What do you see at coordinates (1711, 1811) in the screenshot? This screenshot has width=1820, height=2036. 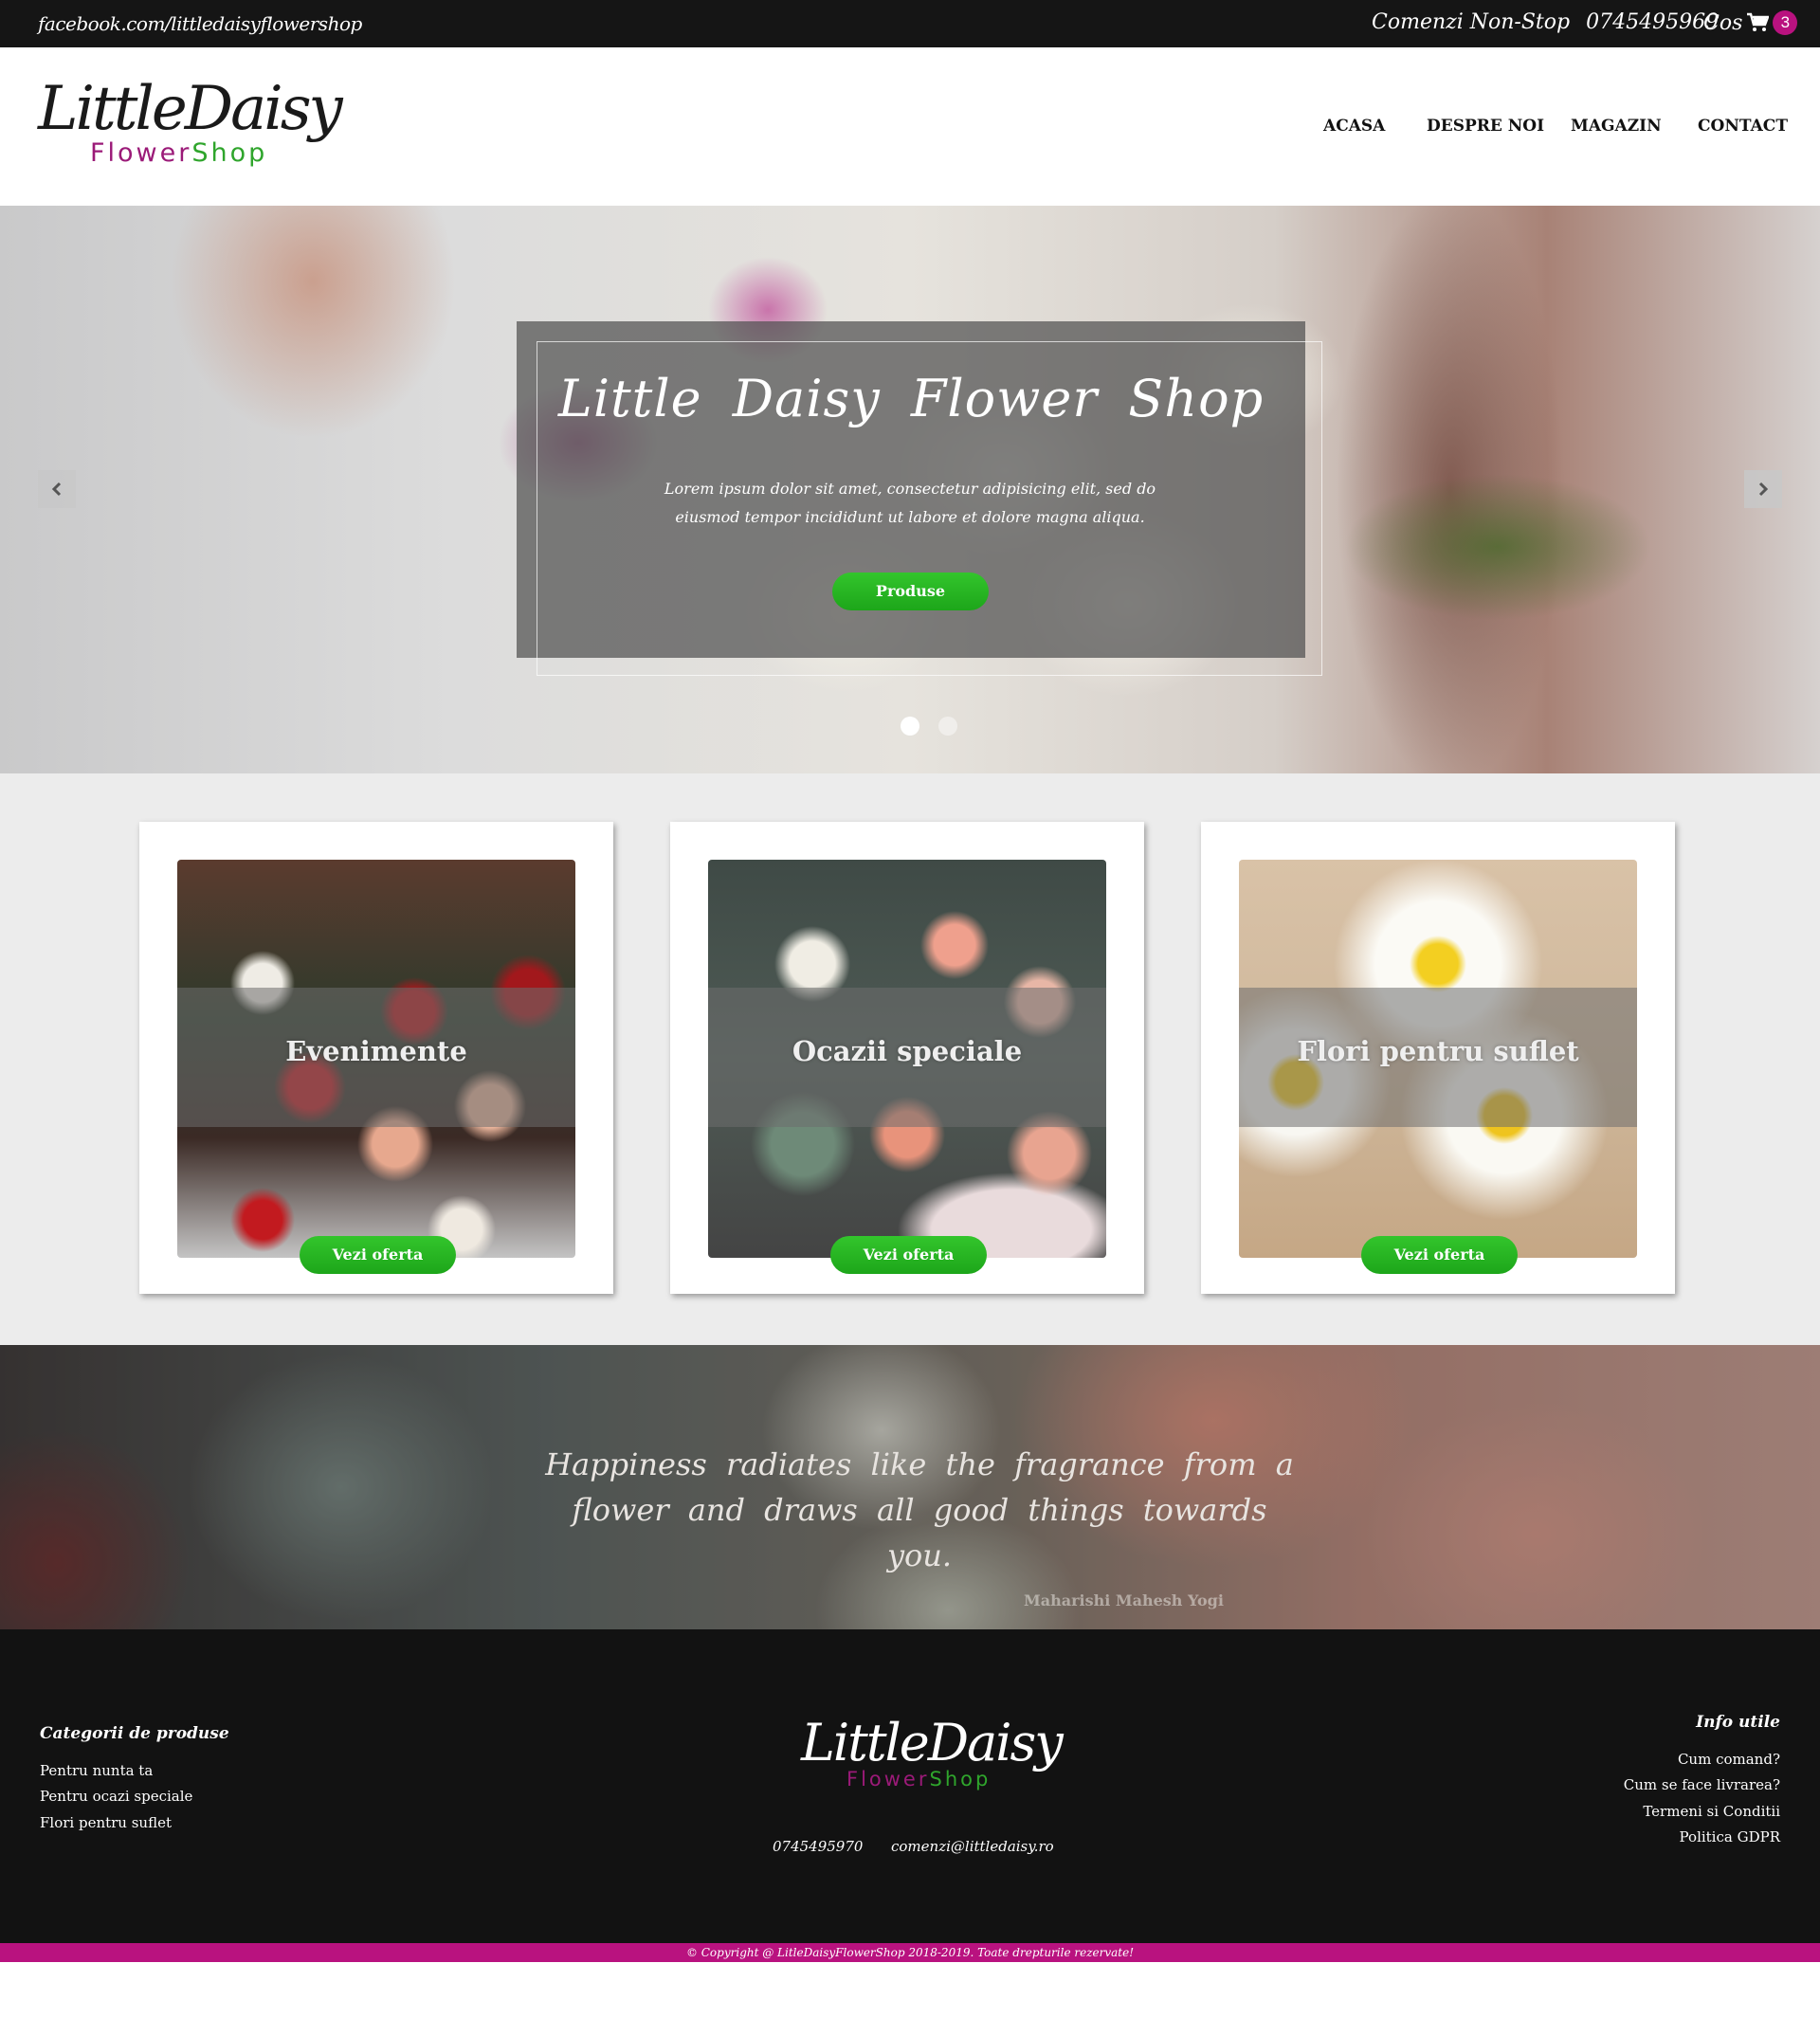 I see `footer-link: Termeni si Conditii` at bounding box center [1711, 1811].